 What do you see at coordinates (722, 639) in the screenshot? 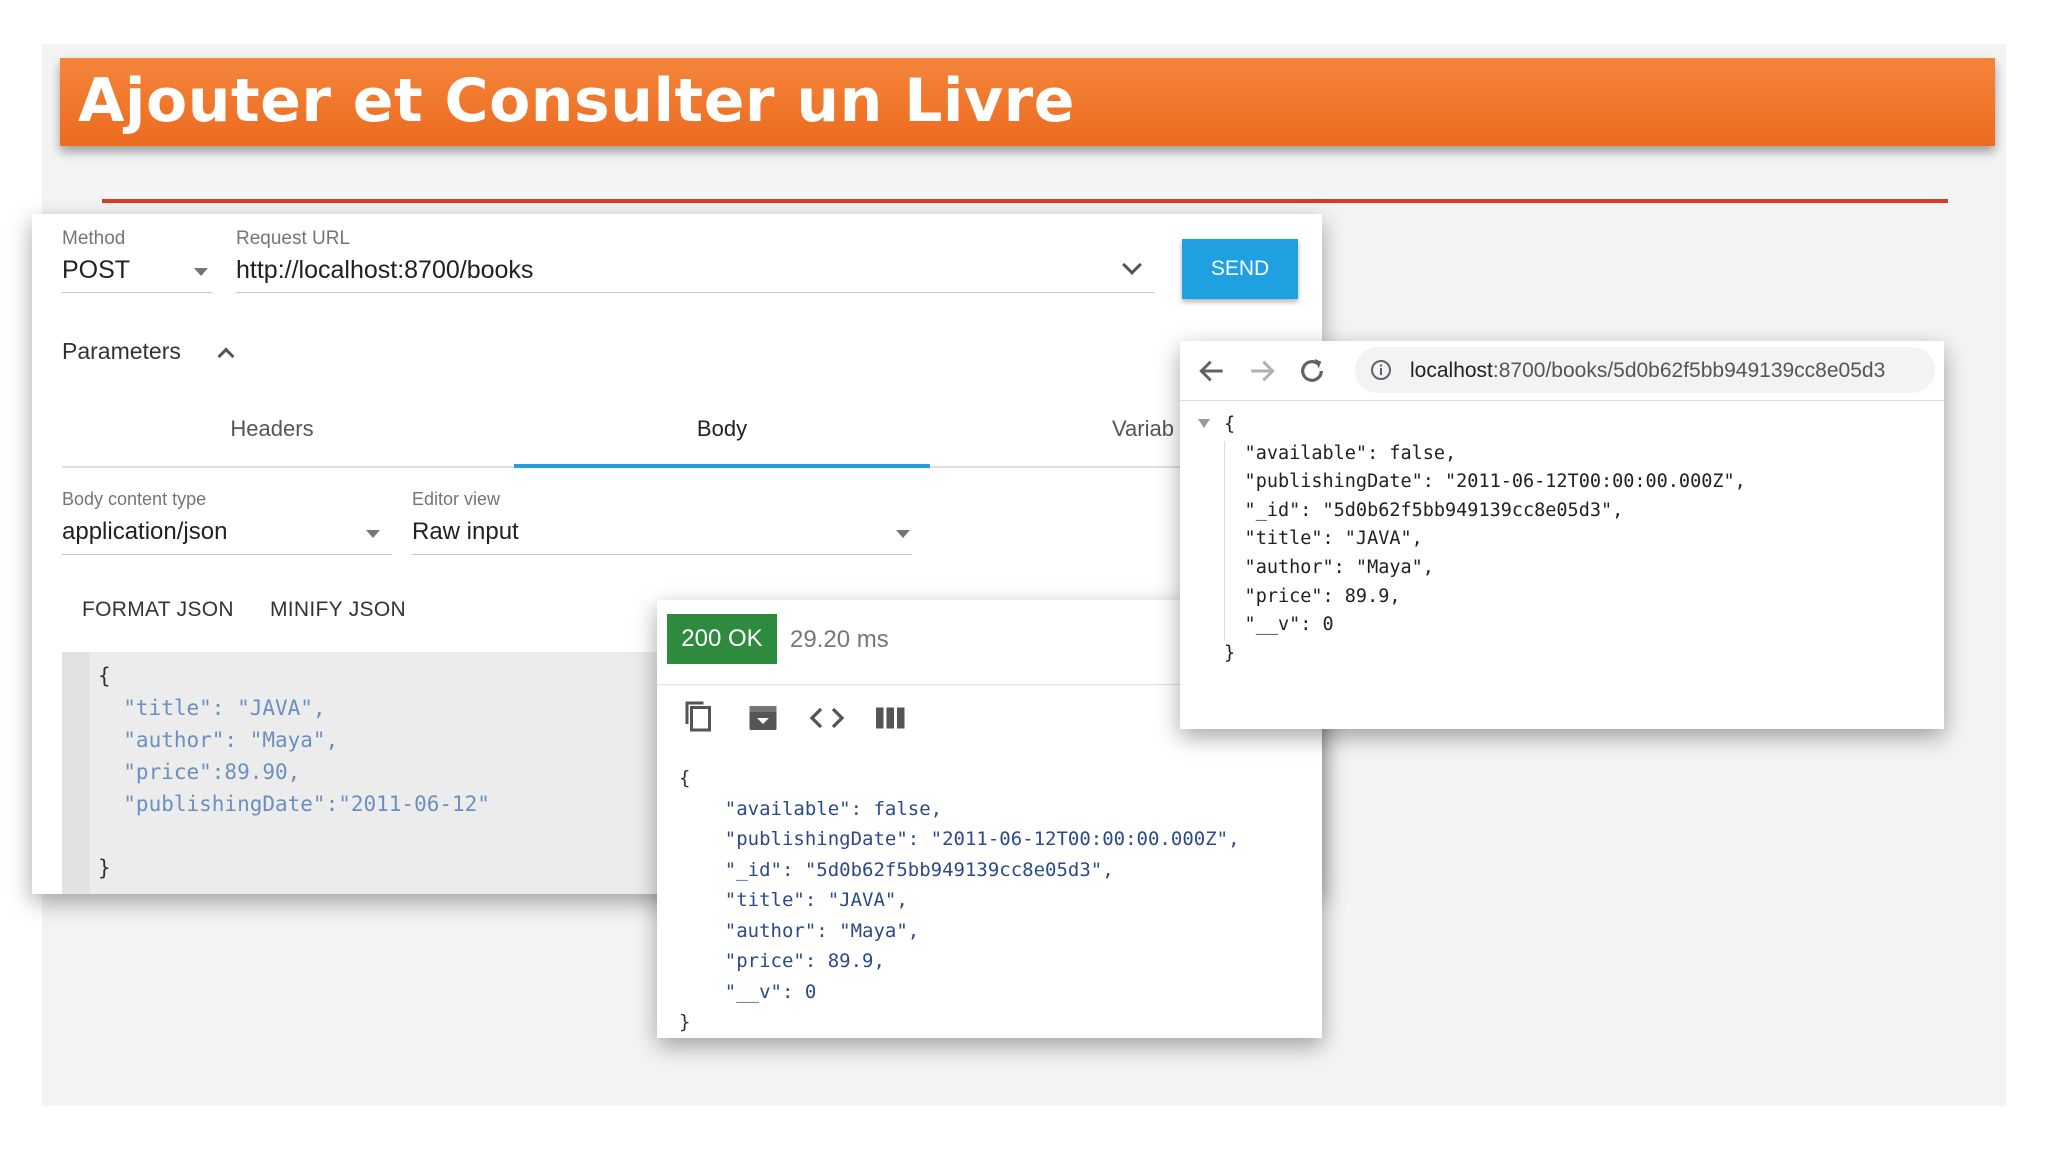
I see `status-badge: 200 OK` at bounding box center [722, 639].